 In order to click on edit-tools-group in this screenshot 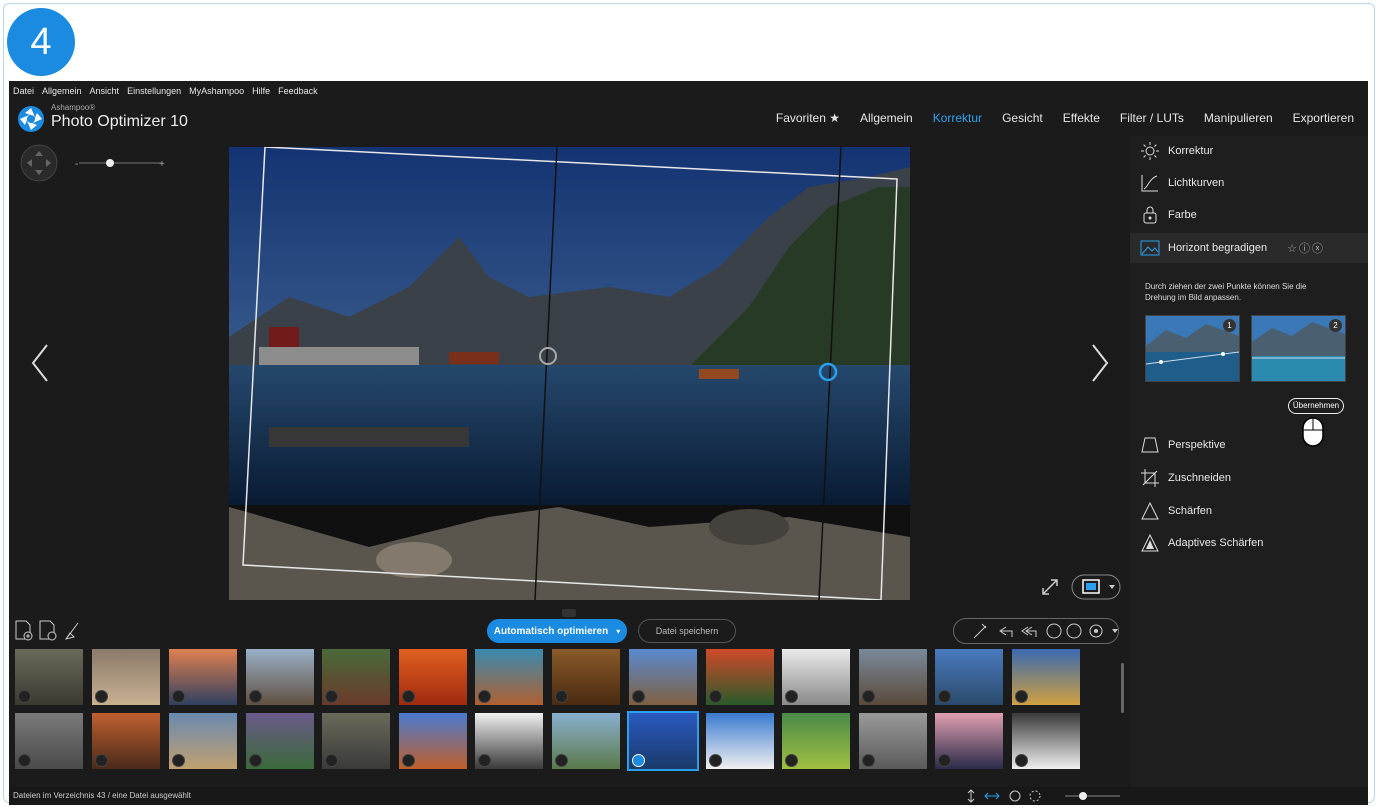, I will do `click(1036, 631)`.